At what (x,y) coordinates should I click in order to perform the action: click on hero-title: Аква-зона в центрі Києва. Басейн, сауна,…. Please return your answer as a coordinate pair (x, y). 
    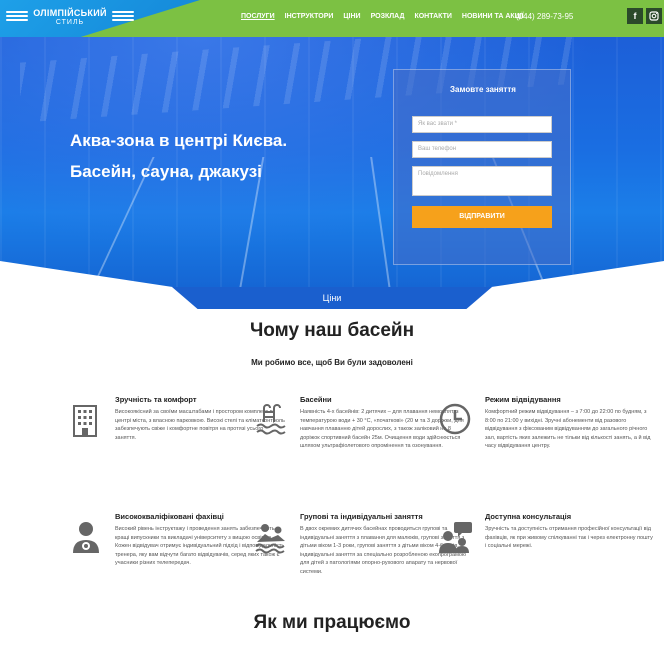
    Looking at the image, I should click on (178, 156).